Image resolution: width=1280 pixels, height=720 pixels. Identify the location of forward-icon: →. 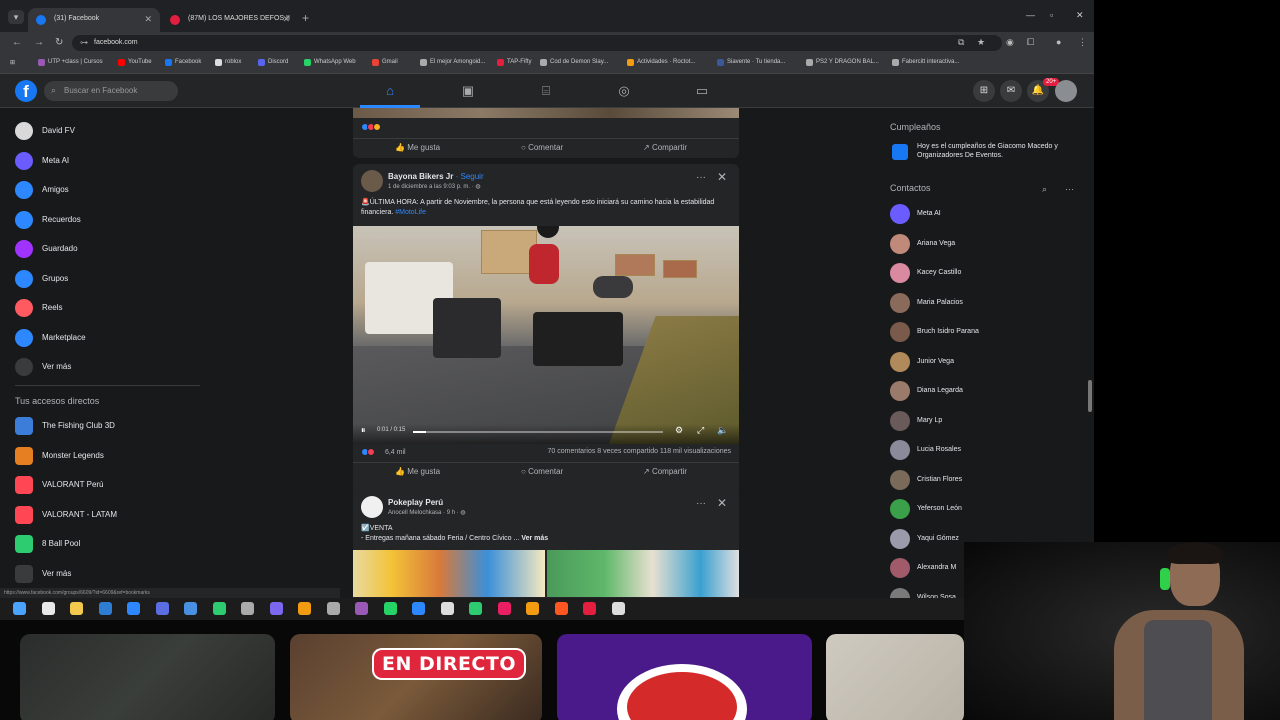
(39, 42).